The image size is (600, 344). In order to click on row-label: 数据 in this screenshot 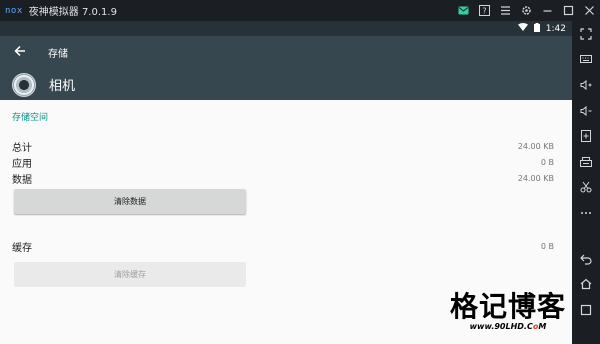, I will do `click(22, 180)`.